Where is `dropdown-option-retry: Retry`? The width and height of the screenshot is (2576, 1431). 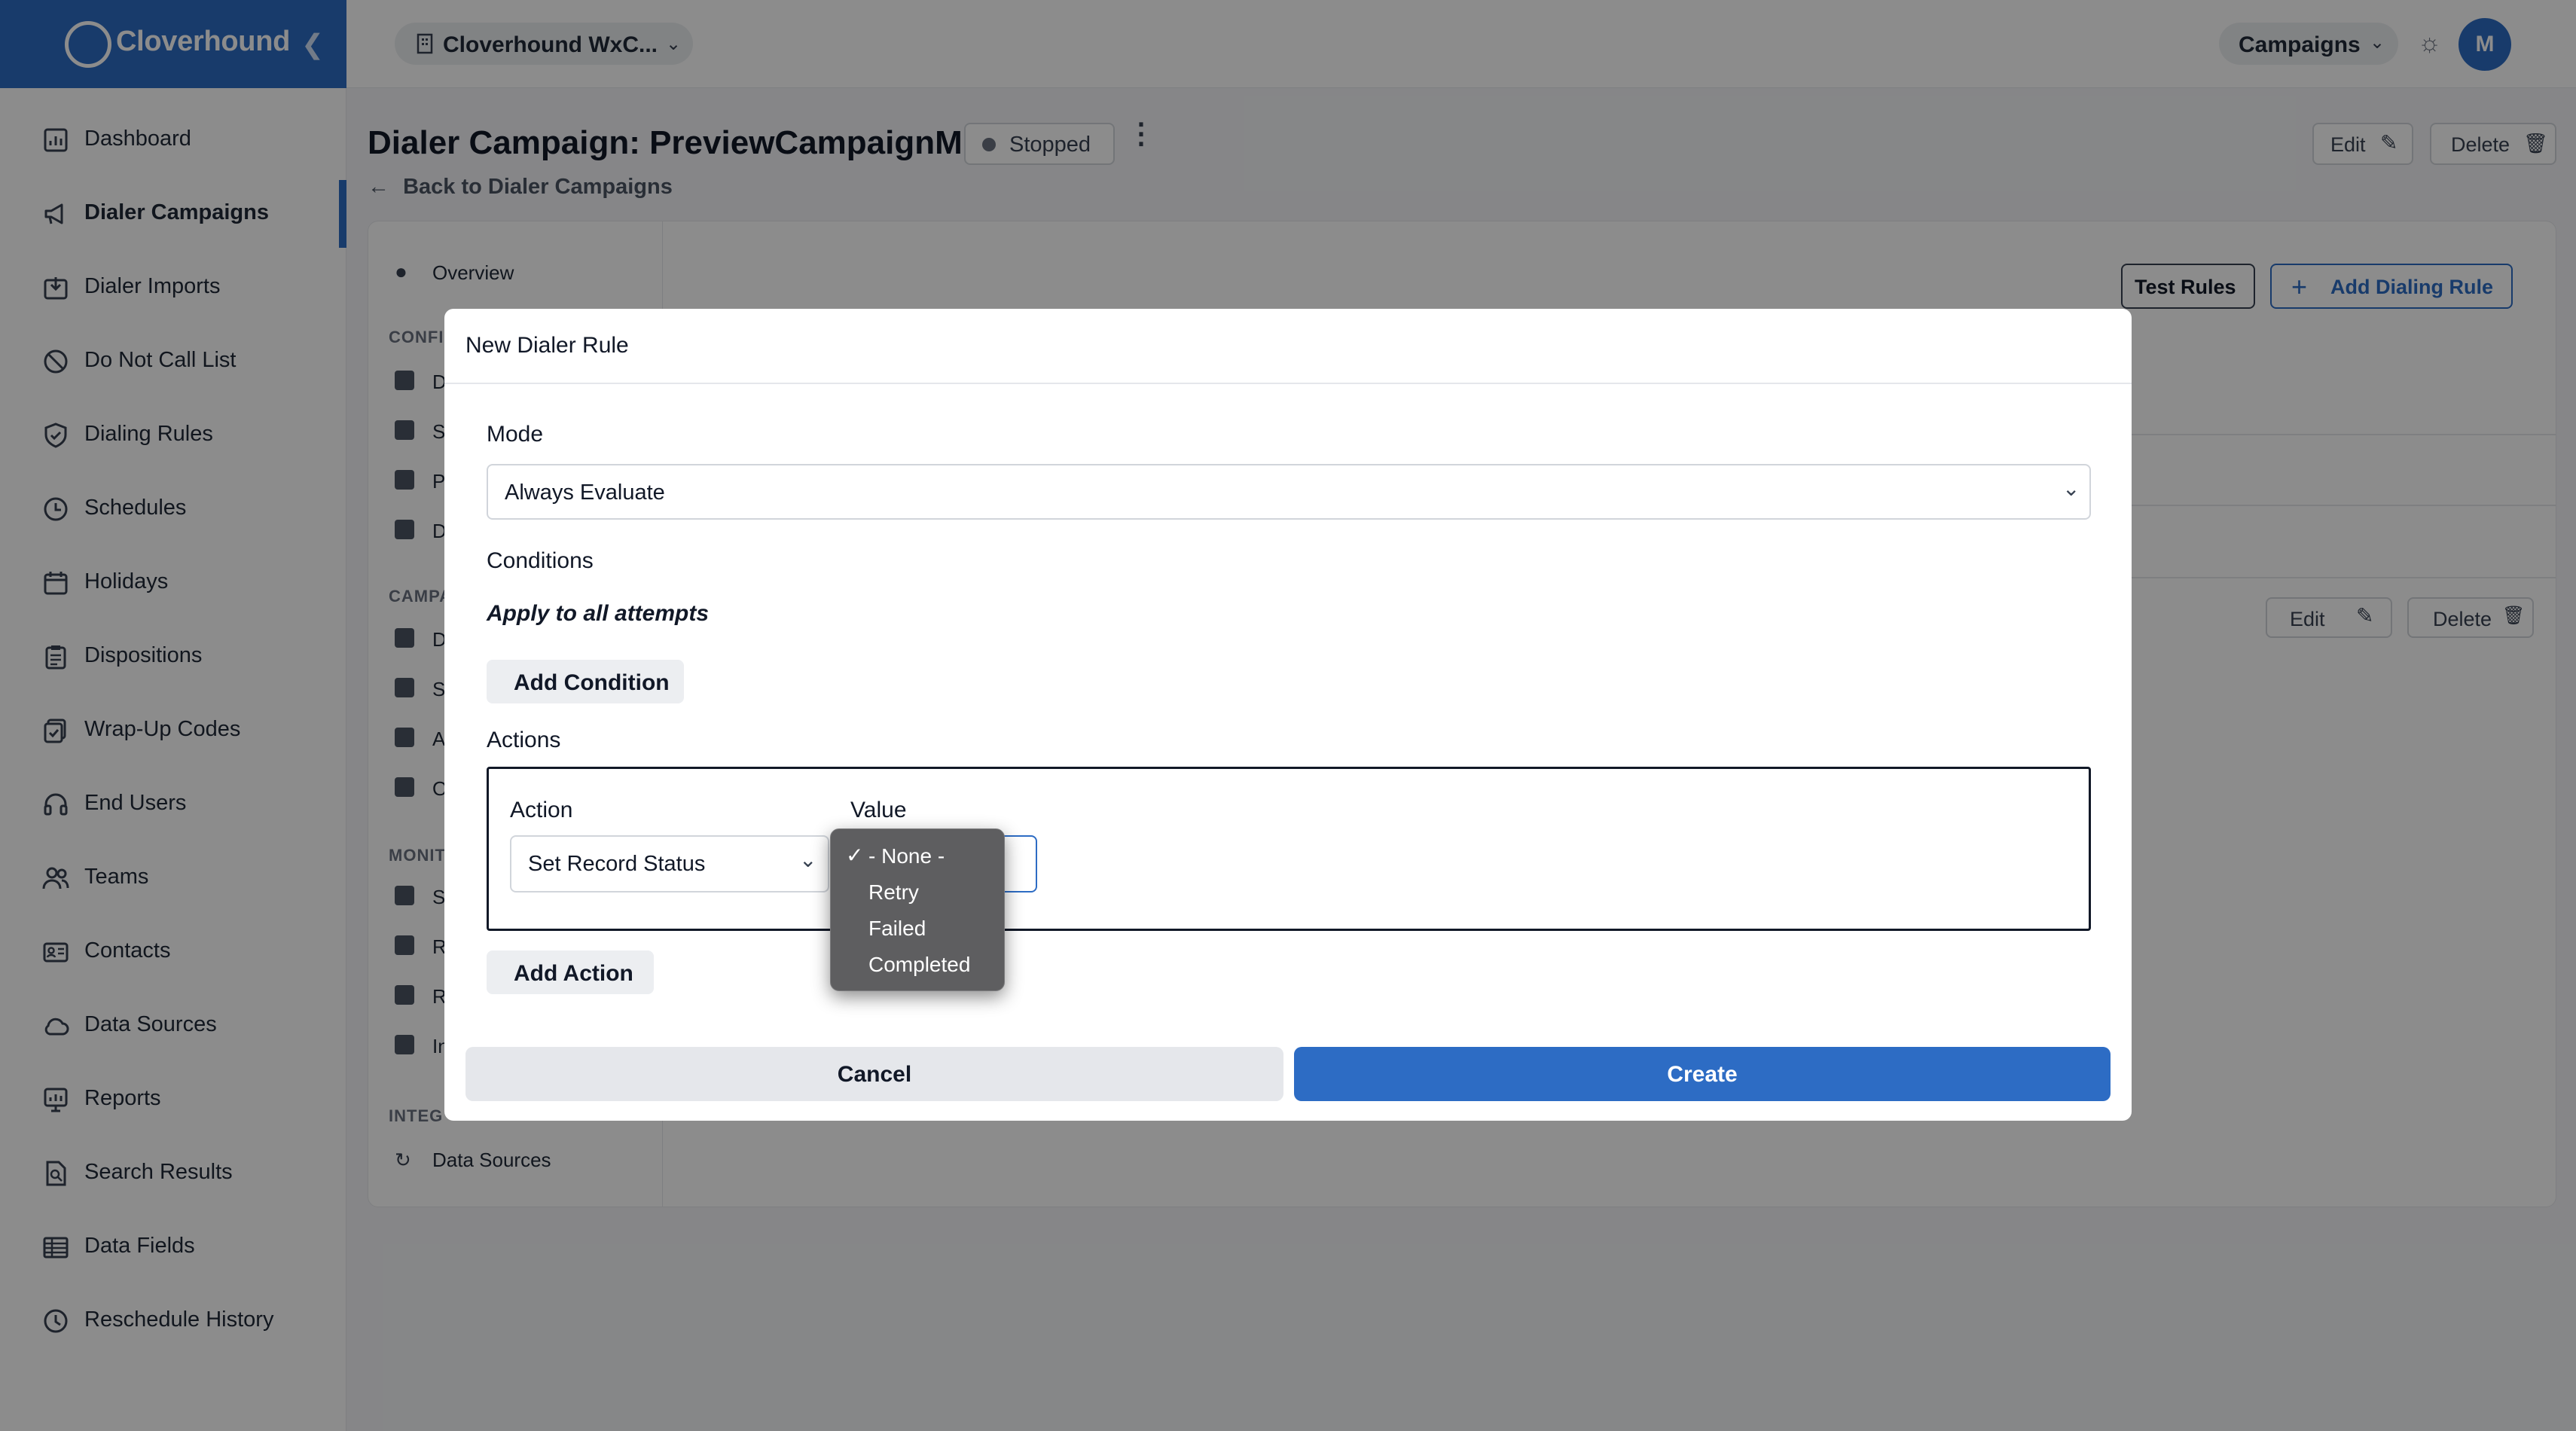
dropdown-option-retry: Retry is located at coordinates (919, 893).